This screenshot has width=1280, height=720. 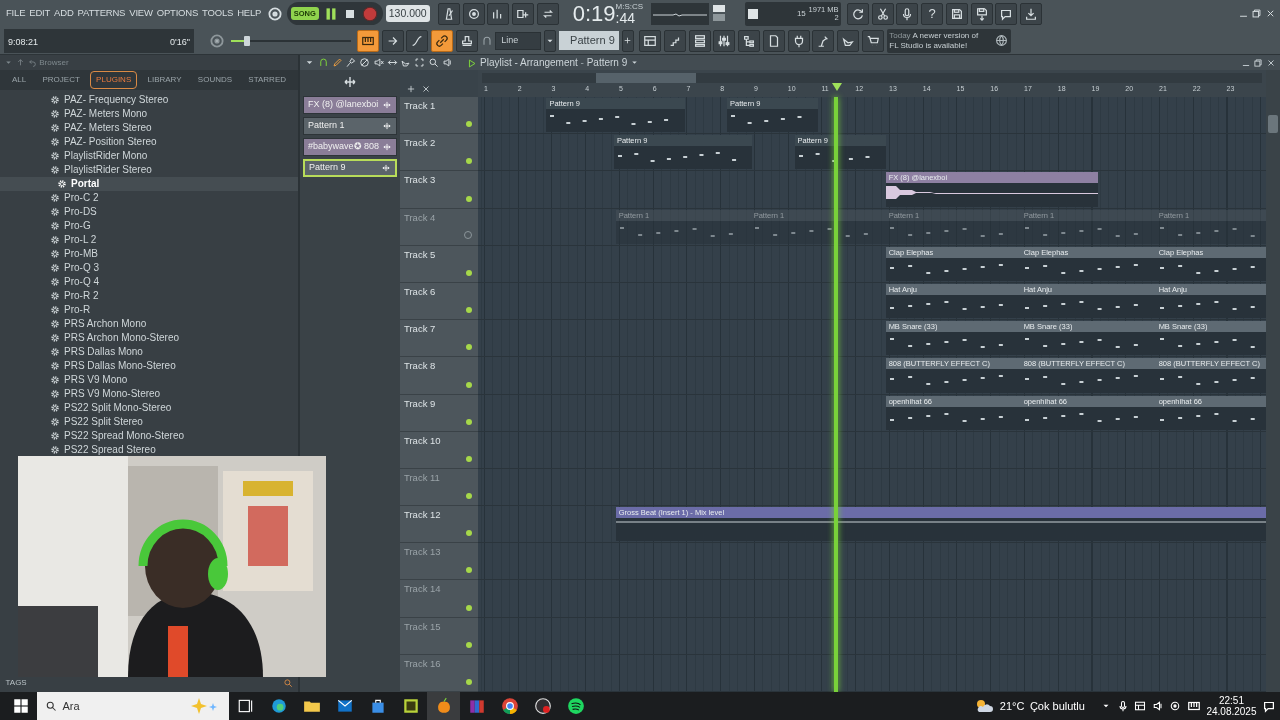 What do you see at coordinates (16, 13) in the screenshot?
I see `menu-item: FILE` at bounding box center [16, 13].